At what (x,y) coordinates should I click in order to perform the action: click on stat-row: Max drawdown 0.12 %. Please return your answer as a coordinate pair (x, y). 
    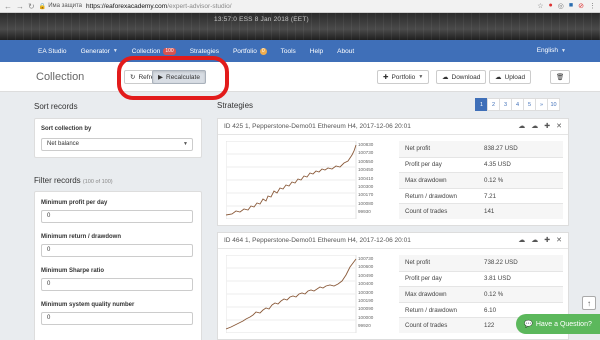
    Looking at the image, I should click on (481, 180).